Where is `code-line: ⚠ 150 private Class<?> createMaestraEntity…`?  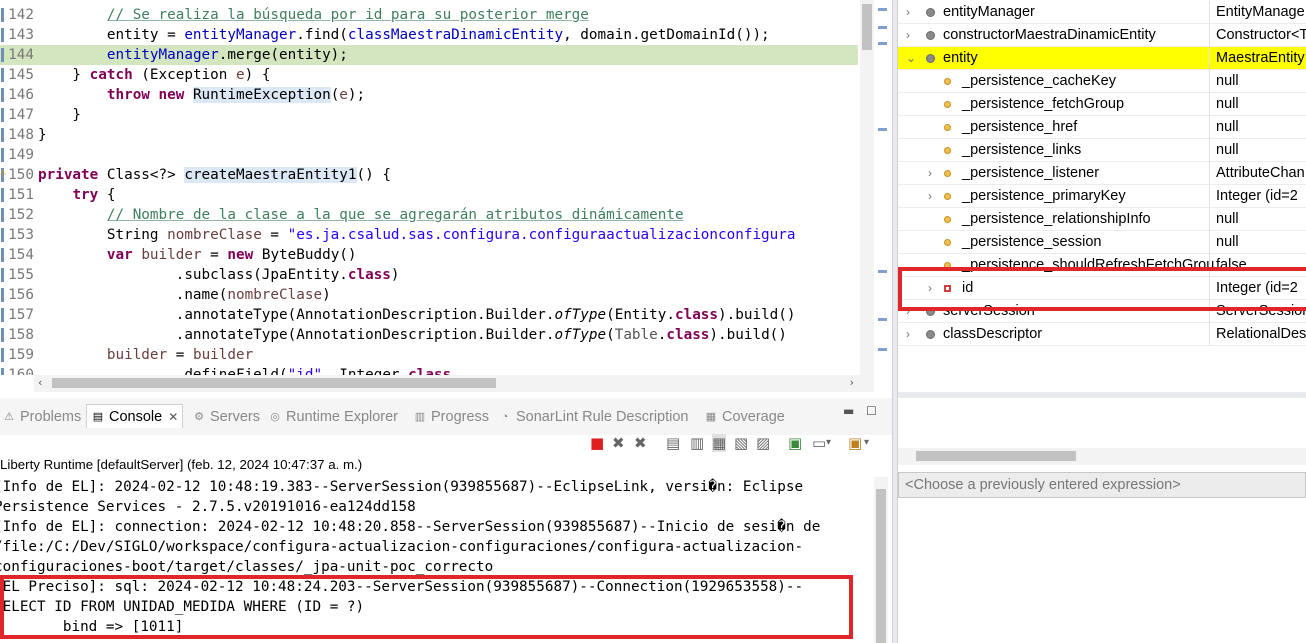 code-line: ⚠ 150 private Class<?> createMaestraEntity… is located at coordinates (429, 175).